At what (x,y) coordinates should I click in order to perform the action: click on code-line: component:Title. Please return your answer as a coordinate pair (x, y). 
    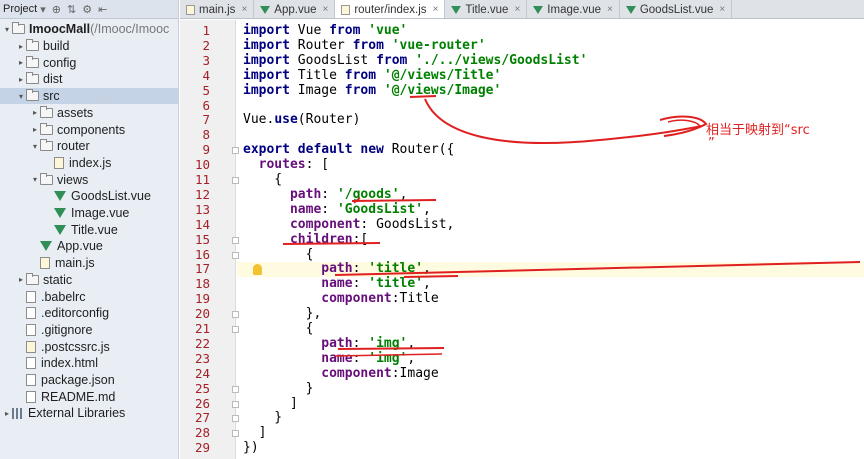
    Looking at the image, I should click on (340, 299).